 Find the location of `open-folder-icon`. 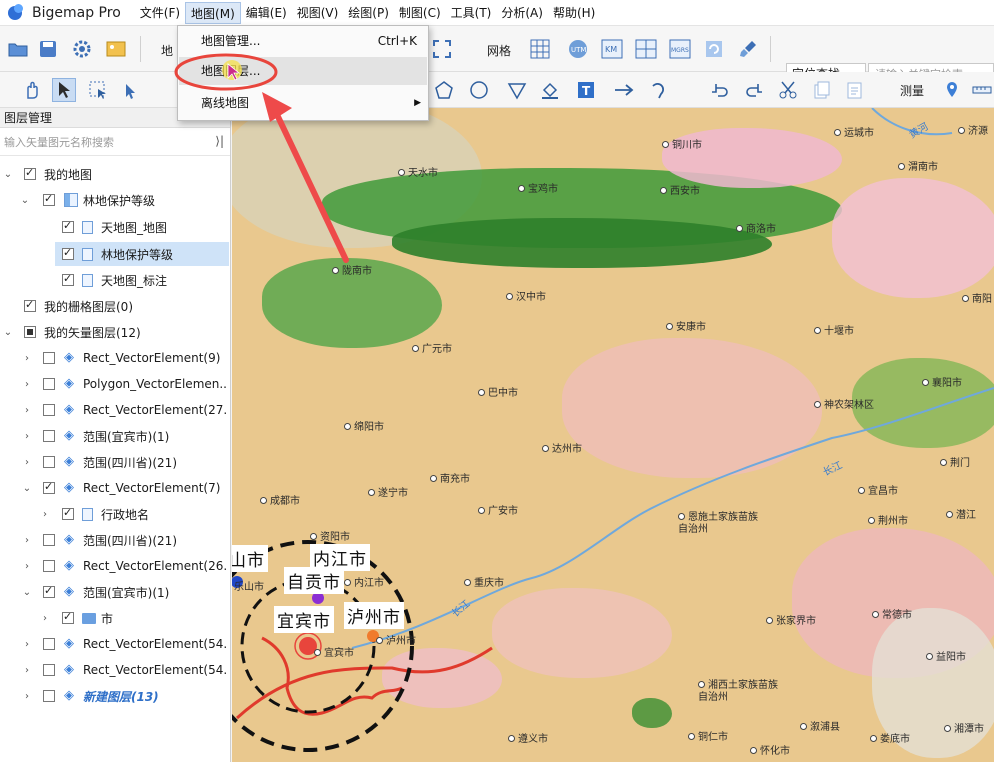

open-folder-icon is located at coordinates (18, 49).